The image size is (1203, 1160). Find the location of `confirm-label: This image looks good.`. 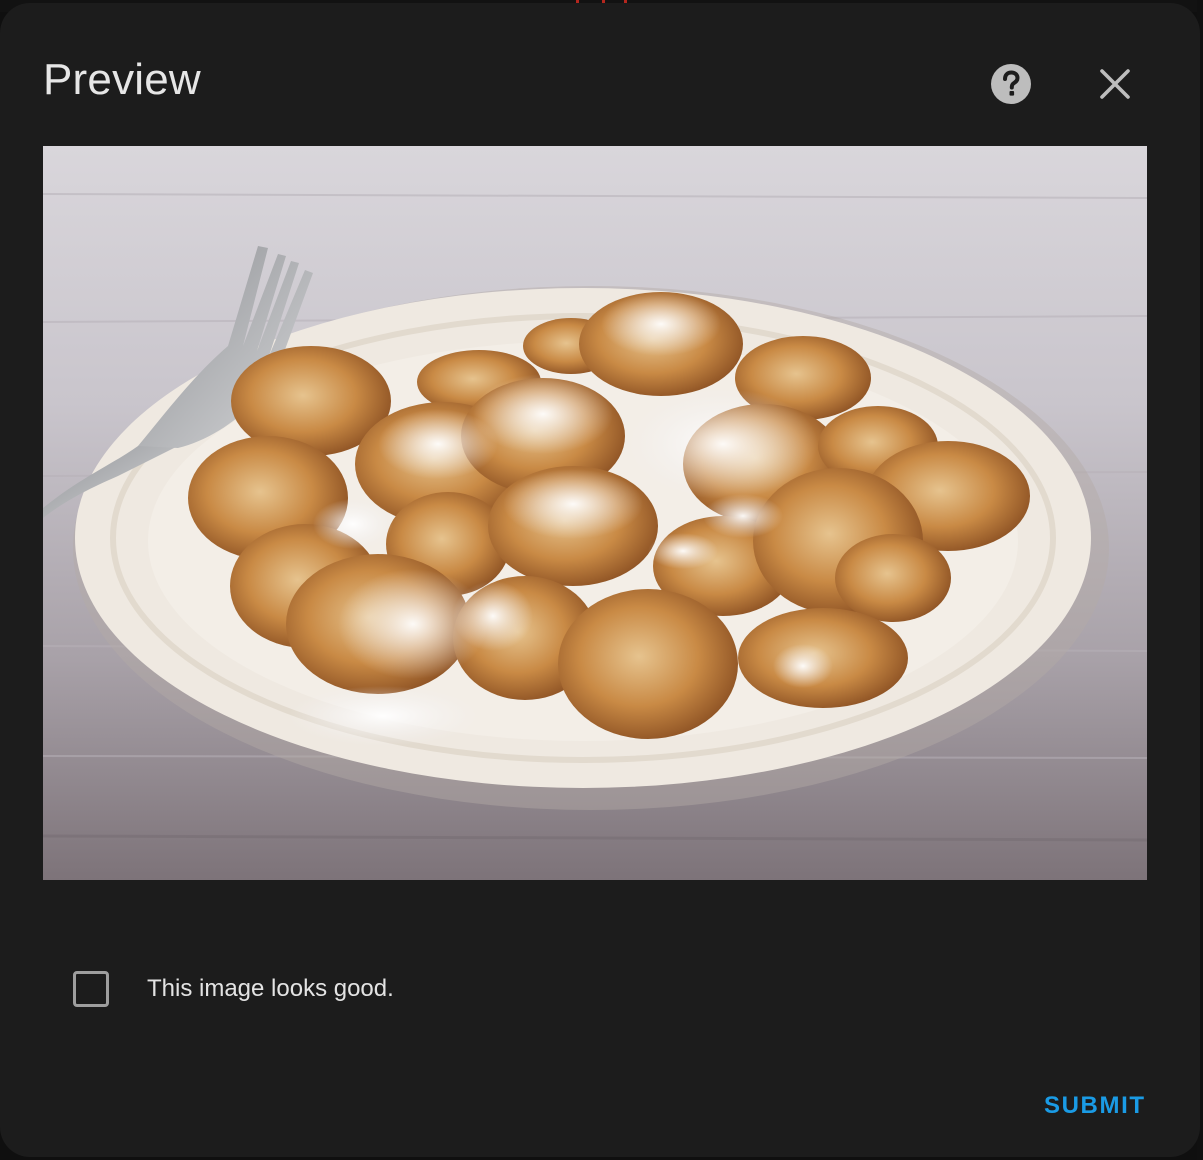

confirm-label: This image looks good. is located at coordinates (270, 988).